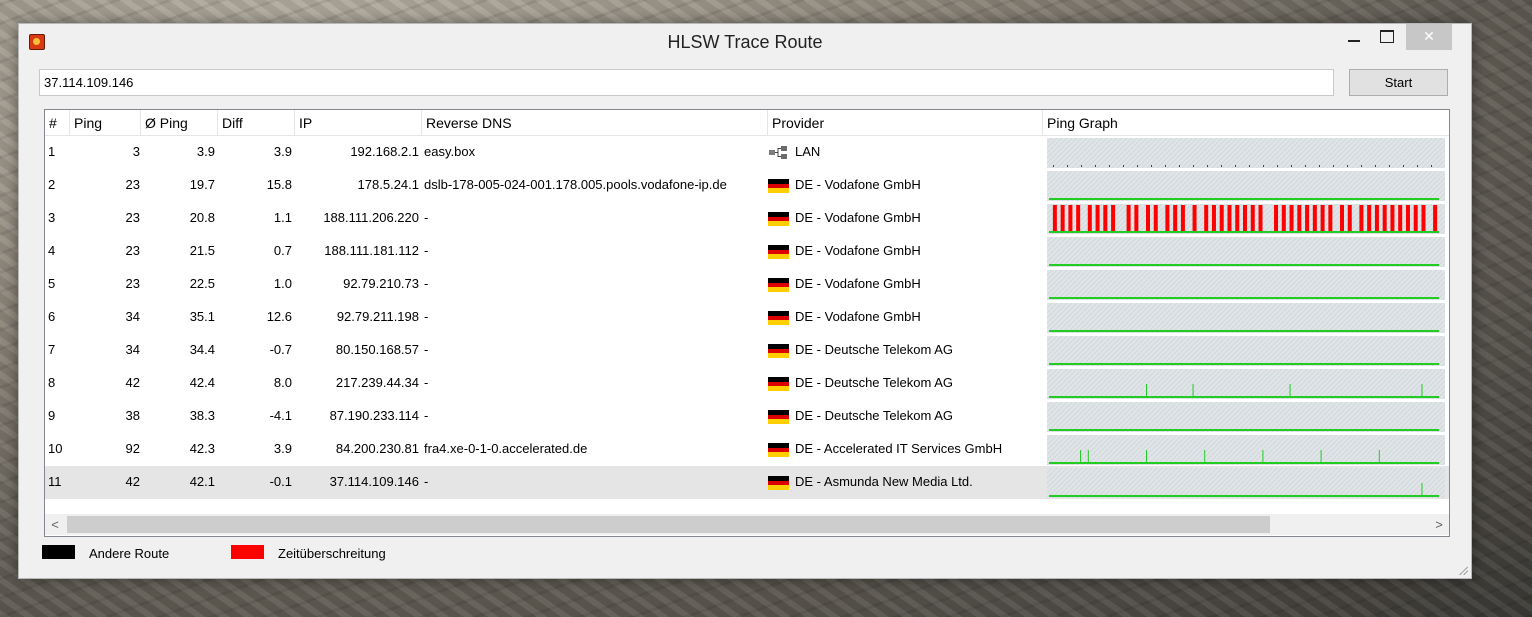  What do you see at coordinates (52, 415) in the screenshot?
I see `hop-number: 9` at bounding box center [52, 415].